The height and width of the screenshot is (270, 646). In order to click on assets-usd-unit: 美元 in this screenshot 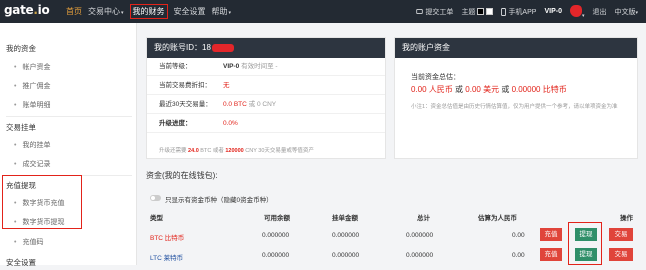, I will do `click(491, 89)`.